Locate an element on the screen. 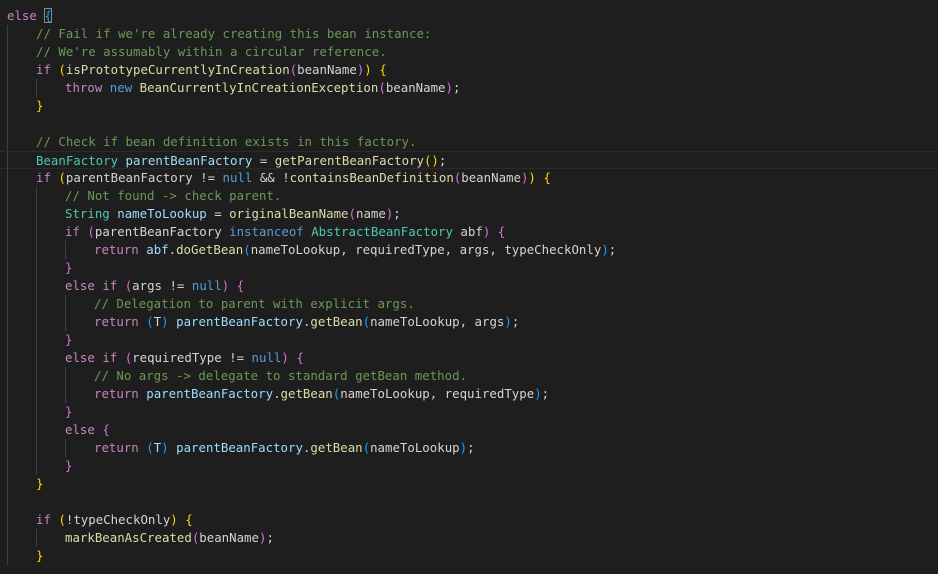  code-token: getBean is located at coordinates (336, 321).